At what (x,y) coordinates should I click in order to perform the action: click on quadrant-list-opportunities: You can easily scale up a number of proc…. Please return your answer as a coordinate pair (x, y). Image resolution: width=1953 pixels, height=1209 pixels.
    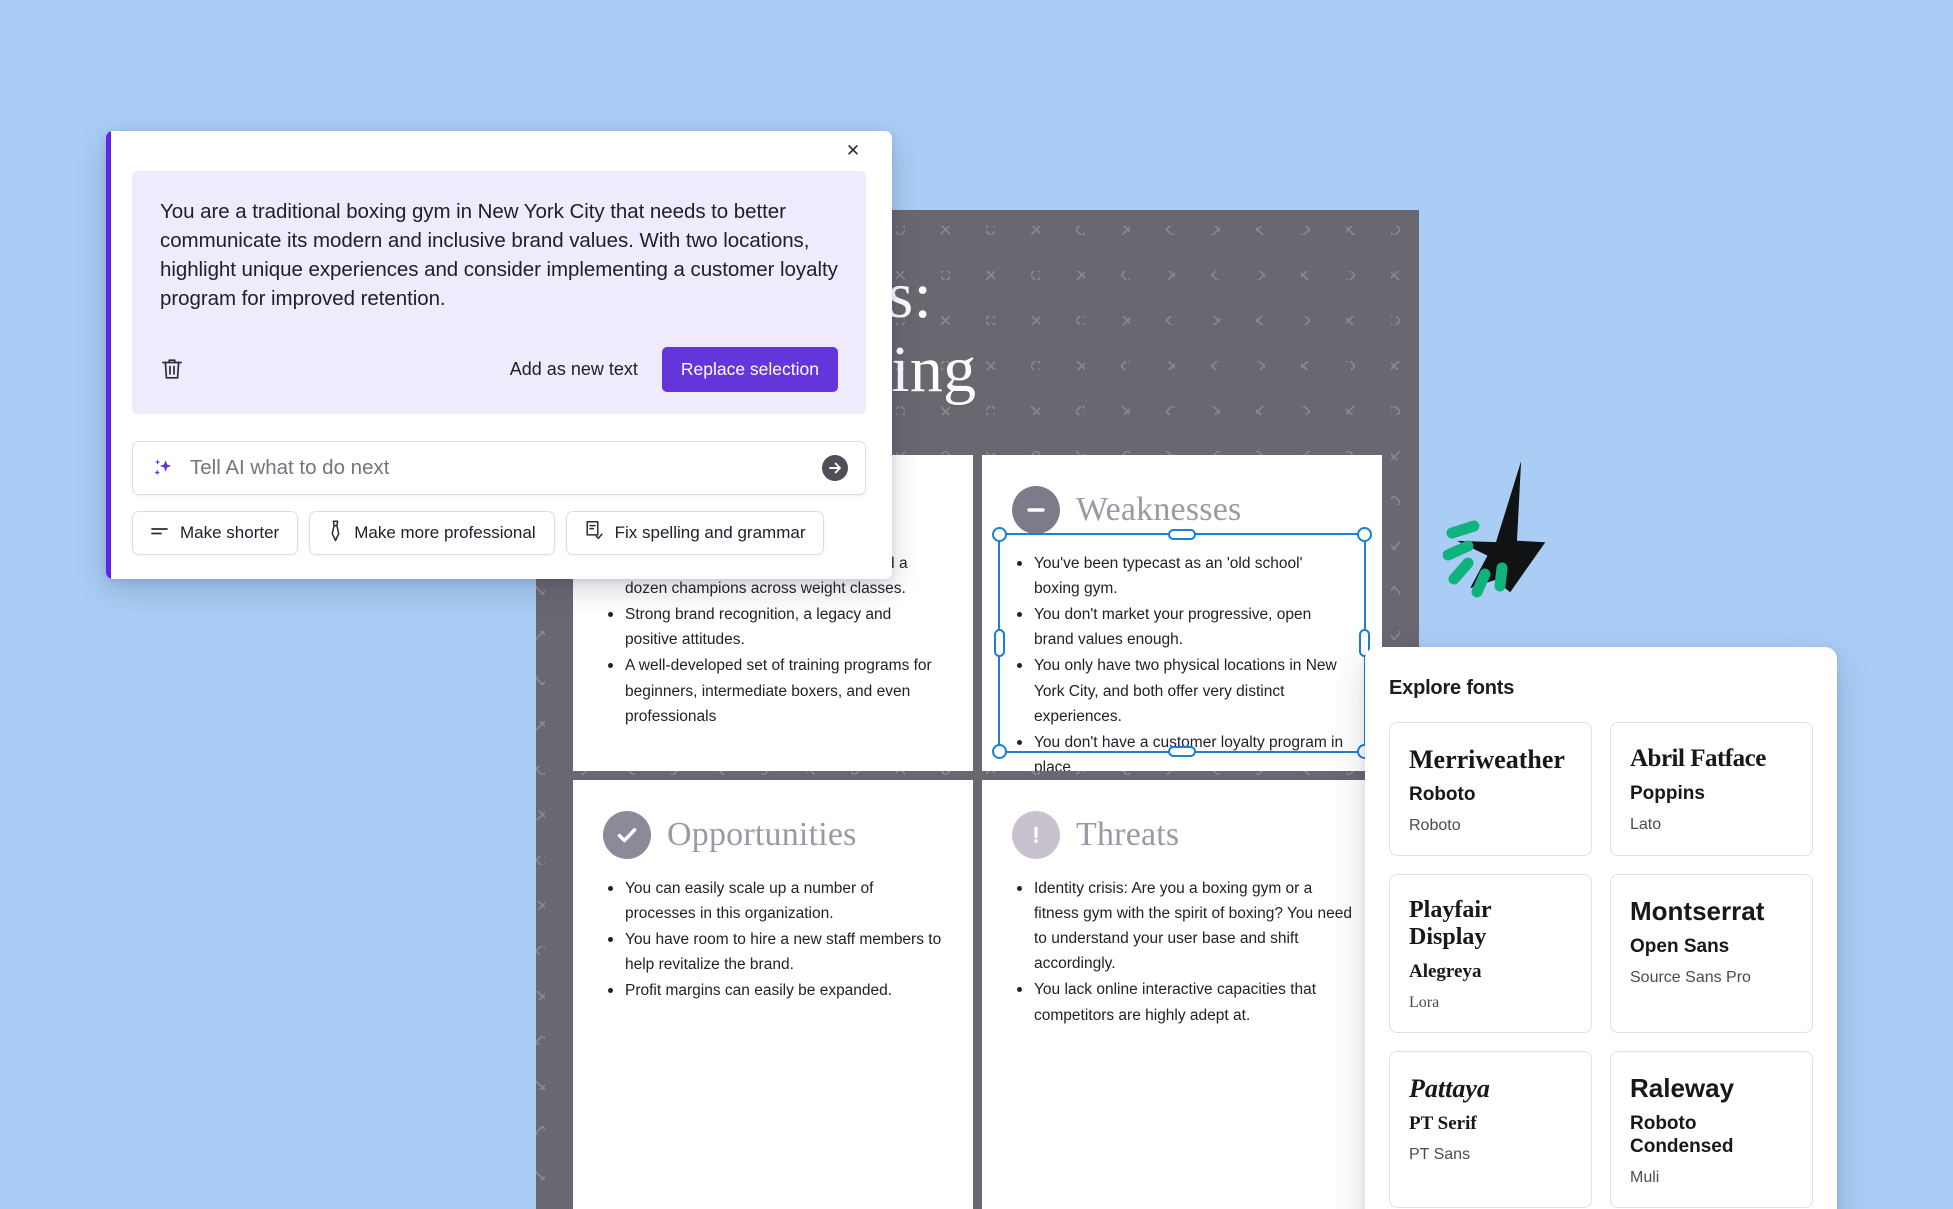
    Looking at the image, I should click on (773, 940).